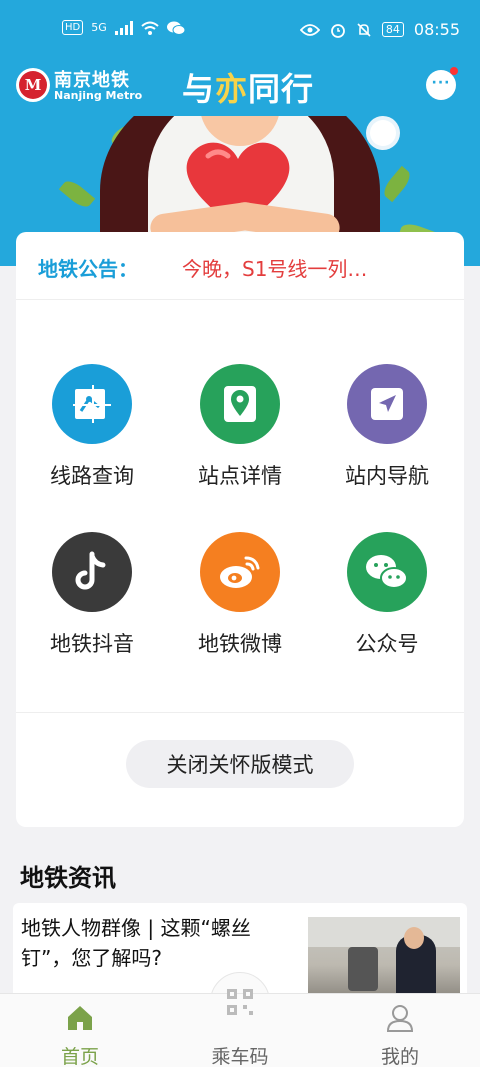  I want to click on clock: 08:55, so click(436, 29).